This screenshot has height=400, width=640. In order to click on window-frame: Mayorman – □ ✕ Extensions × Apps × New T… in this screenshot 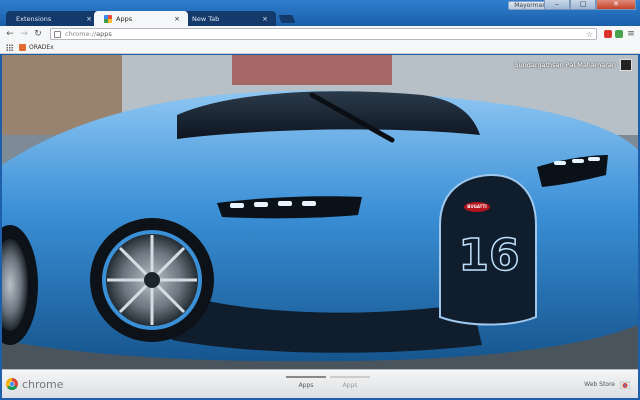, I will do `click(320, 13)`.